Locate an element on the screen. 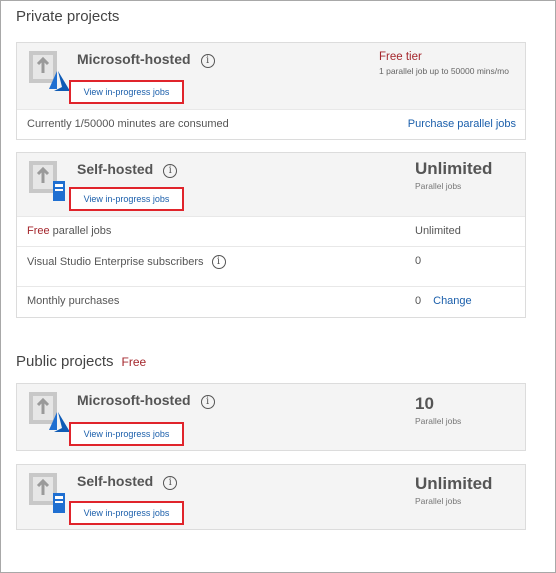 Image resolution: width=556 pixels, height=573 pixels. row-label: parallel jobs is located at coordinates (80, 231).